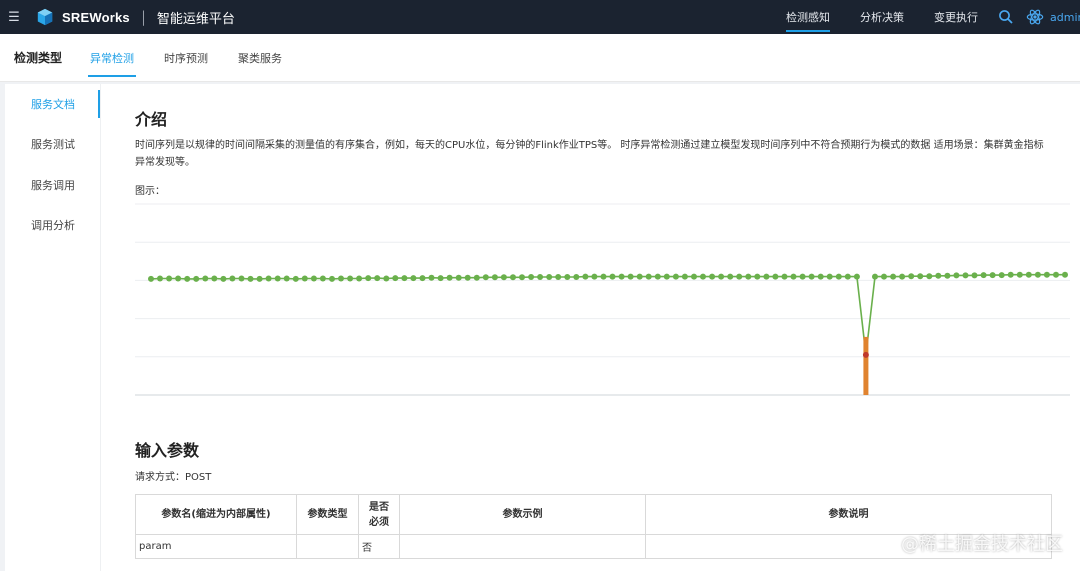 This screenshot has width=1080, height=571. What do you see at coordinates (167, 450) in the screenshot?
I see `input-params-heading: 输入参数` at bounding box center [167, 450].